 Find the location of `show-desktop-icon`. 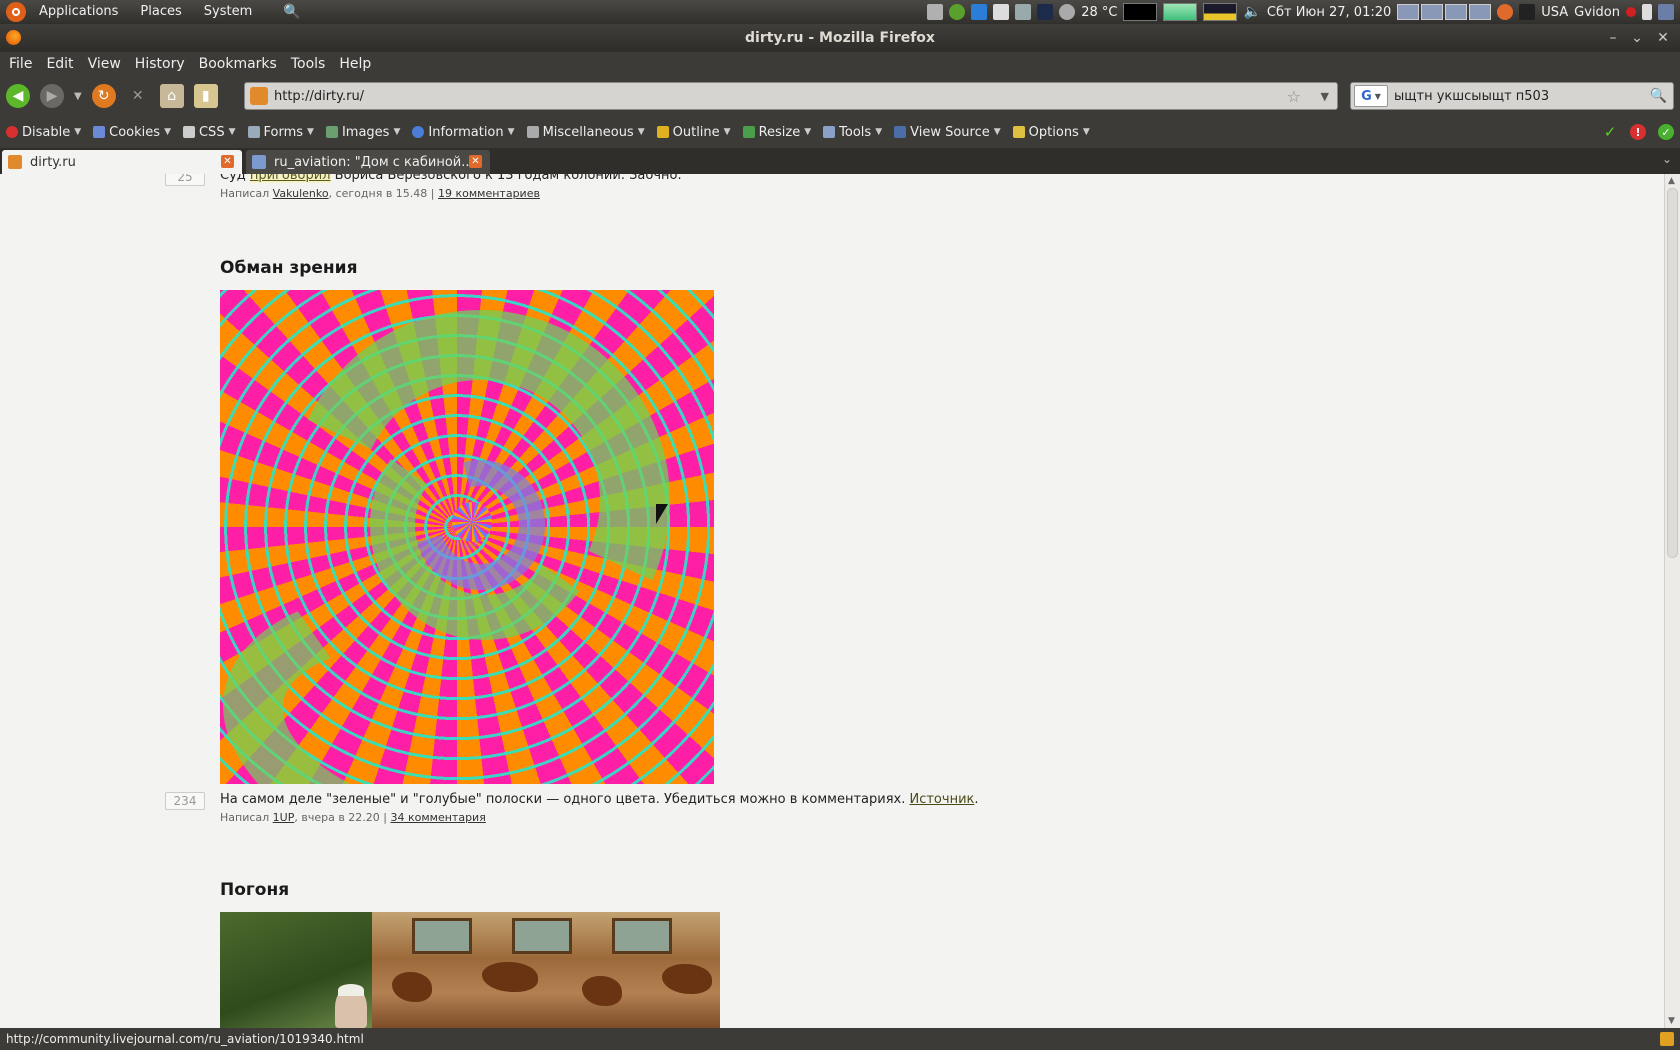

show-desktop-icon is located at coordinates (1666, 12).